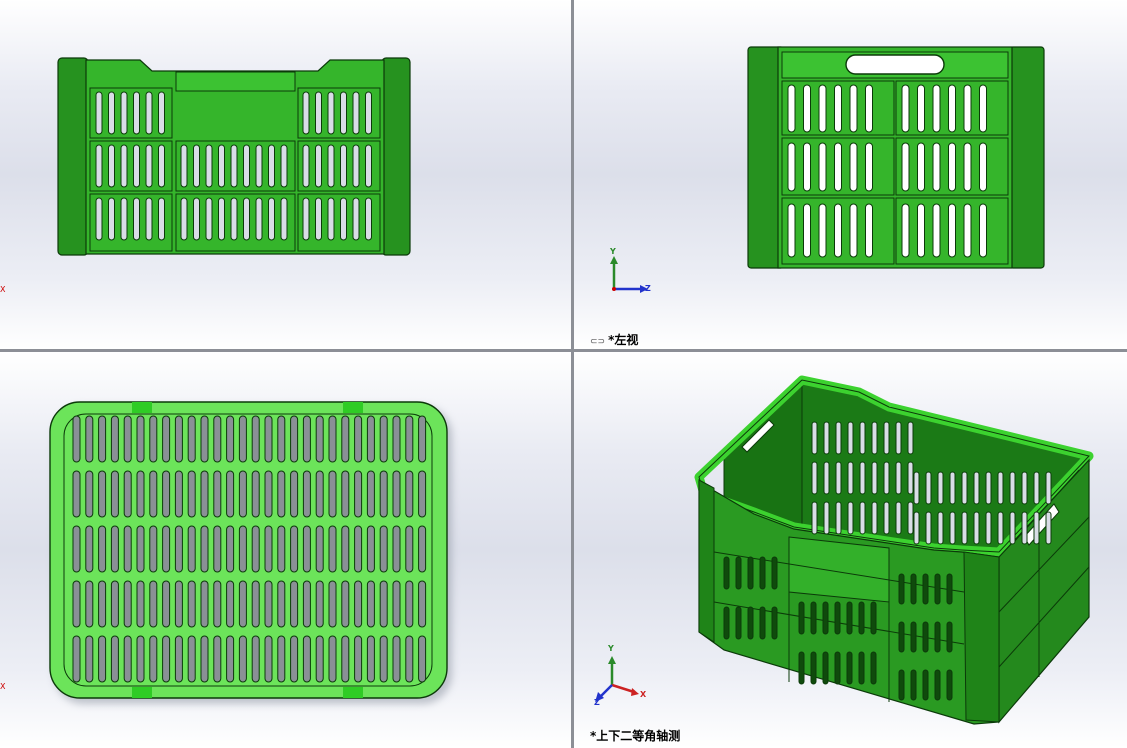 The height and width of the screenshot is (748, 1127). What do you see at coordinates (234, 156) in the screenshot?
I see `crate-front-view` at bounding box center [234, 156].